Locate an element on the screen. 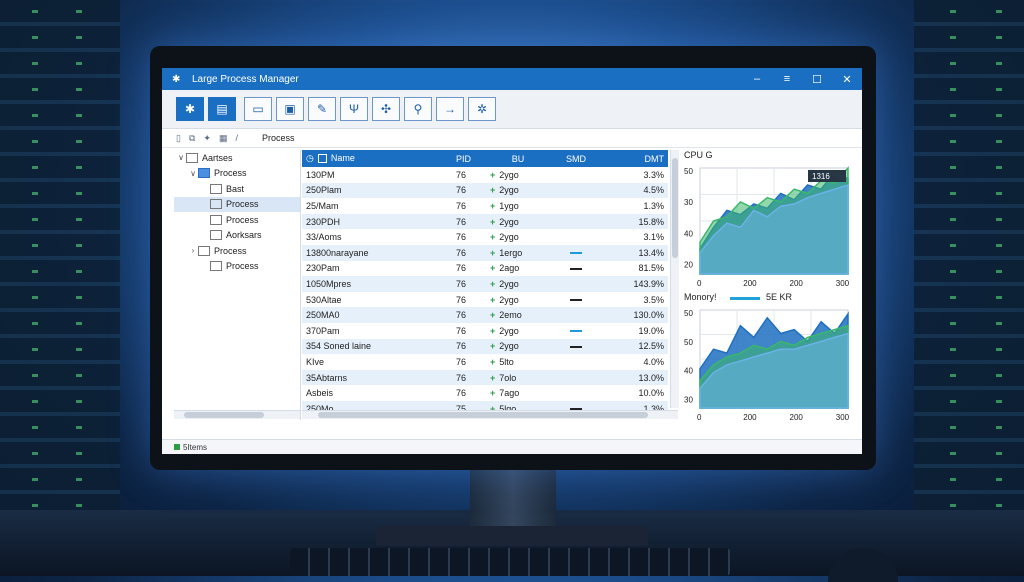 This screenshot has width=1024, height=582. pin-icon: ✦ is located at coordinates (207, 138).